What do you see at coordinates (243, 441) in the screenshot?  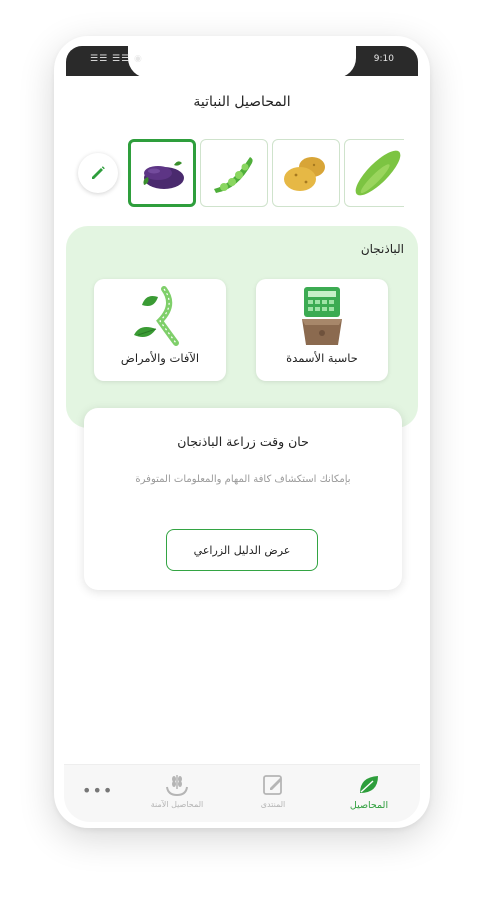 I see `info-title: حان وقت زراعة الباذنجان` at bounding box center [243, 441].